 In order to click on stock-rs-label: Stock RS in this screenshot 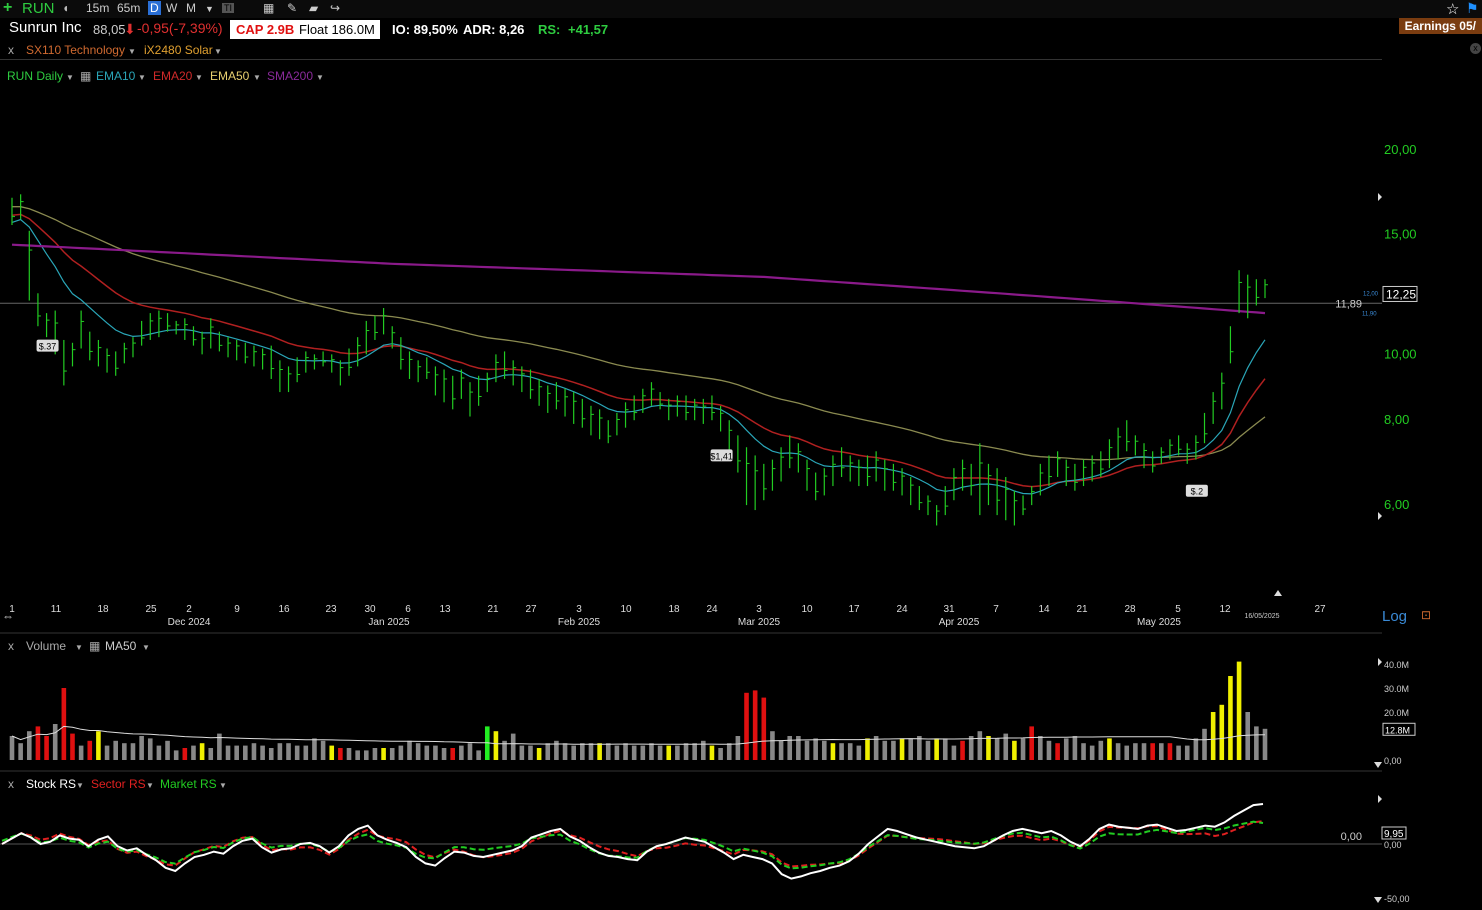, I will do `click(51, 784)`.